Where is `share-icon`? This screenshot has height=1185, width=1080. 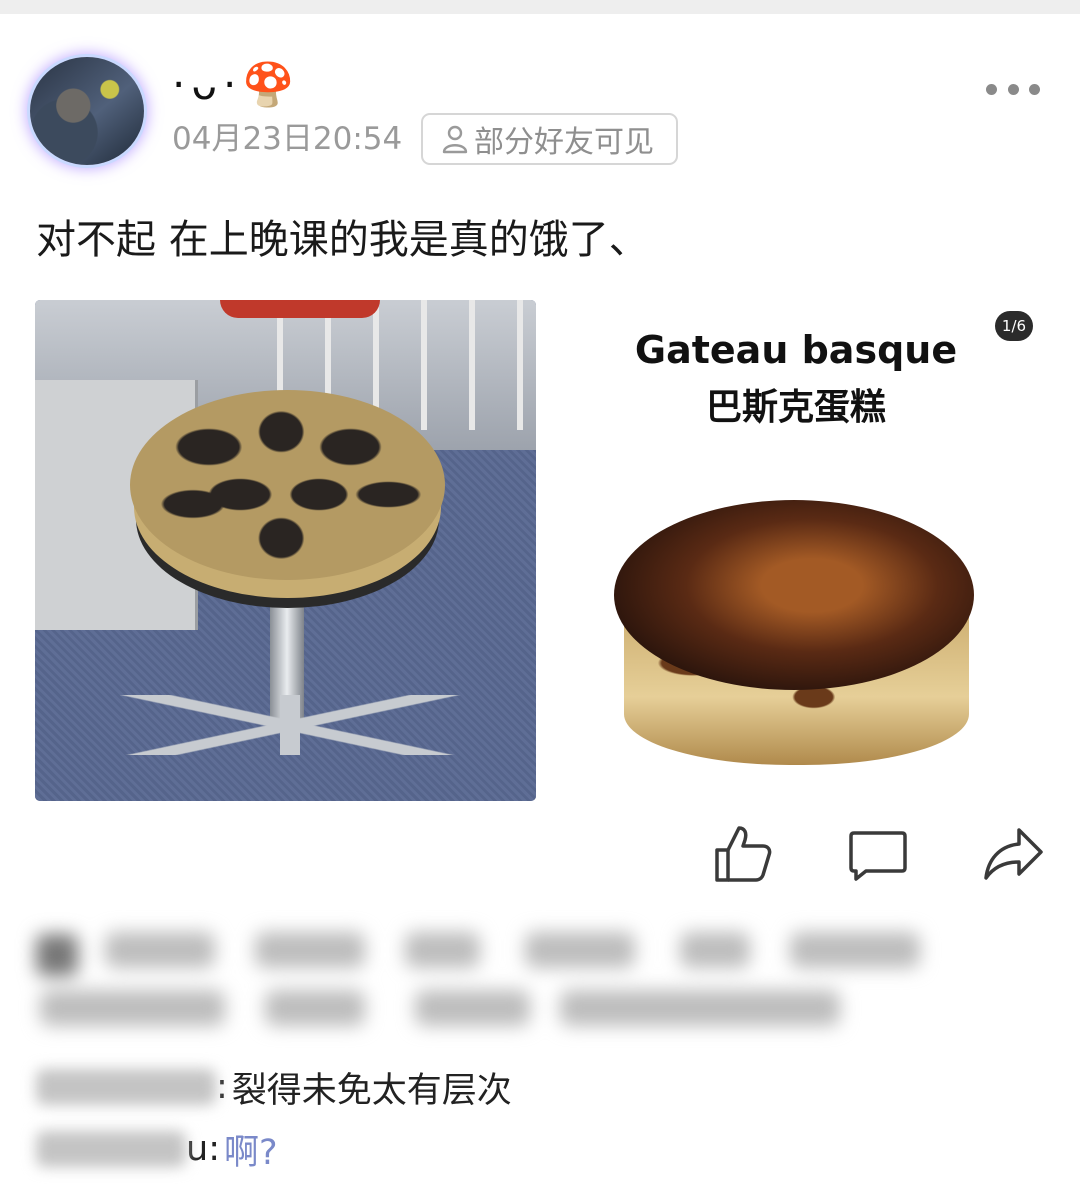
share-icon is located at coordinates (1013, 854).